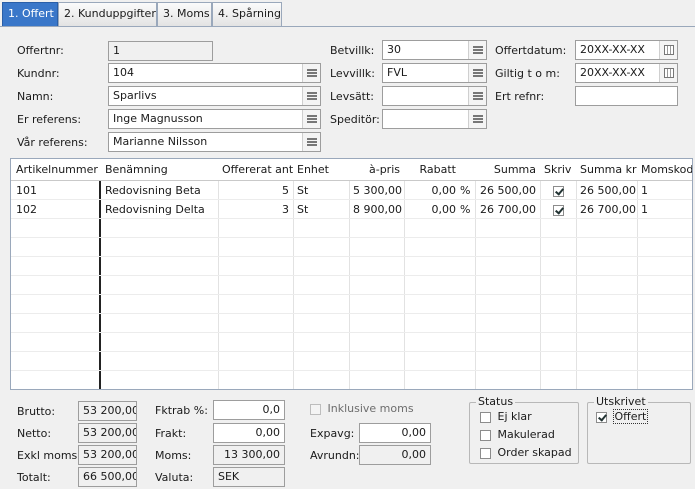  I want to click on fktrab-field: 0,0, so click(249, 410).